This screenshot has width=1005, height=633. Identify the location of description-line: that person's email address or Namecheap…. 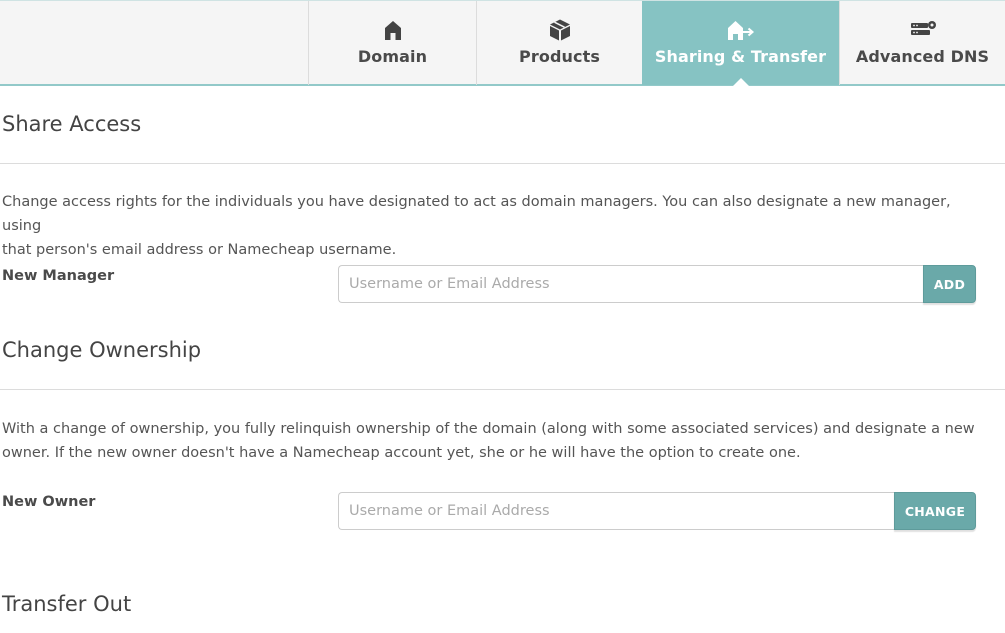
(199, 250).